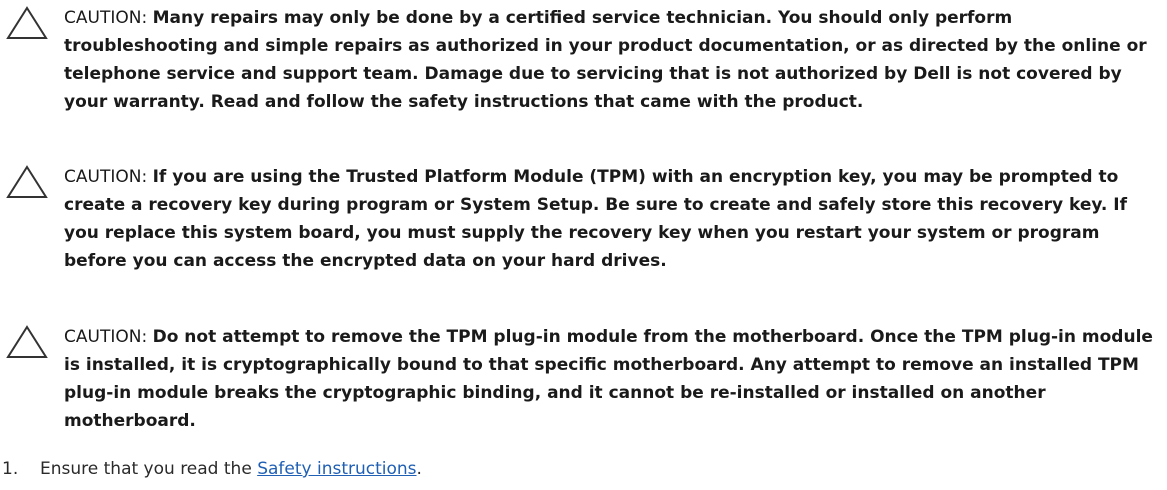 The height and width of the screenshot is (490, 1167). I want to click on step-prefix: Ensure that you read the, so click(149, 469).